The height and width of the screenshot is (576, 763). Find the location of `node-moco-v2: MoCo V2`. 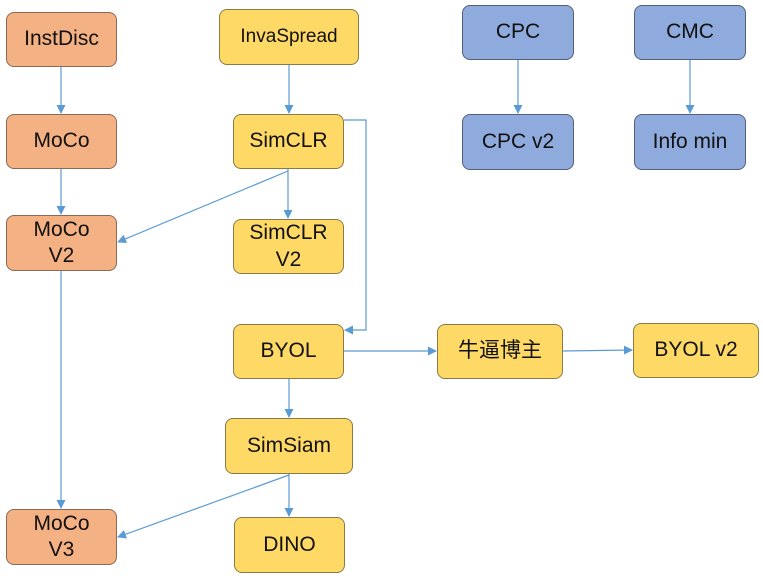

node-moco-v2: MoCo V2 is located at coordinates (61, 243).